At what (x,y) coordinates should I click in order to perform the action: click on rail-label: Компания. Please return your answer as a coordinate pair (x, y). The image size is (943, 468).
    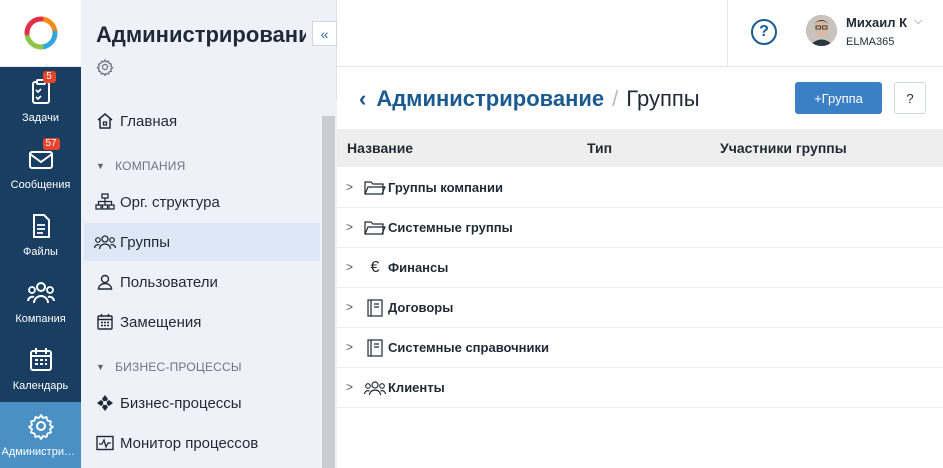
    Looking at the image, I should click on (40, 318).